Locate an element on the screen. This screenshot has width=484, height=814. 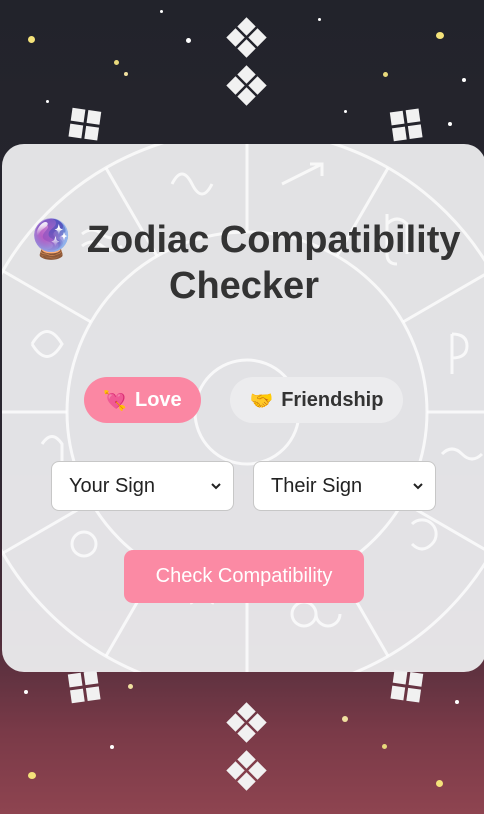
tab-friendship: 🤝 Friendship is located at coordinates (316, 400).